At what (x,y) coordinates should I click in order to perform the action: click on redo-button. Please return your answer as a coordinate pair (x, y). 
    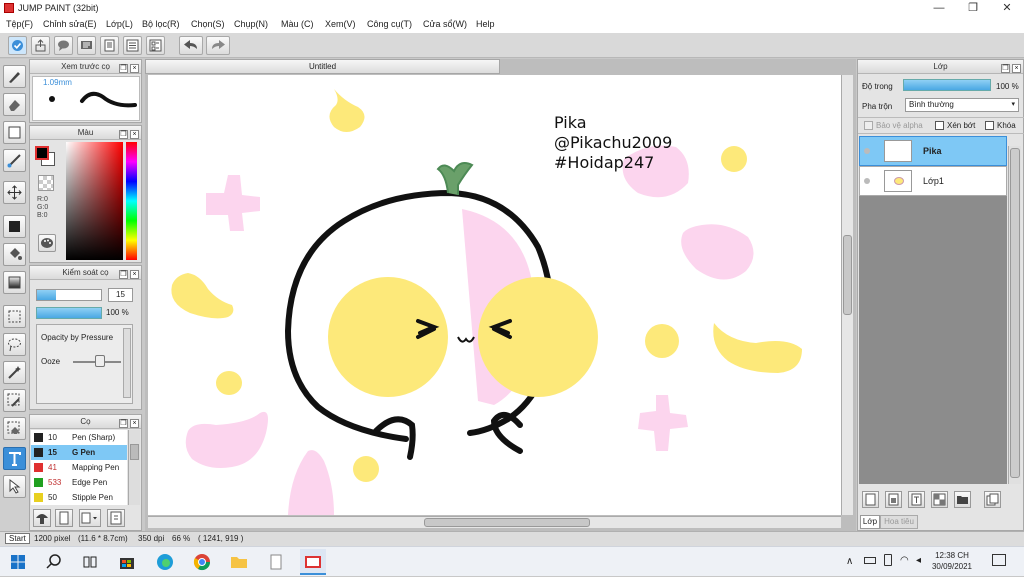
    Looking at the image, I should click on (218, 45).